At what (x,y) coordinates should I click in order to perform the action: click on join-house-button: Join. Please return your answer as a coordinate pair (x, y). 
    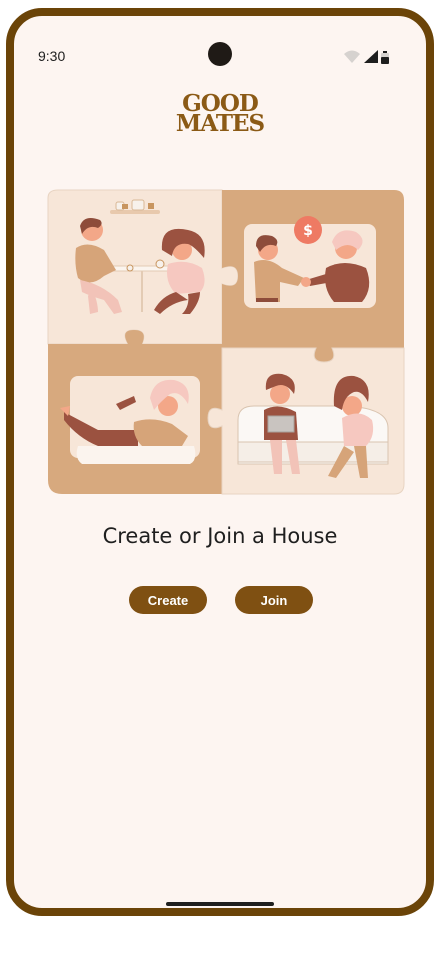
    Looking at the image, I should click on (274, 600).